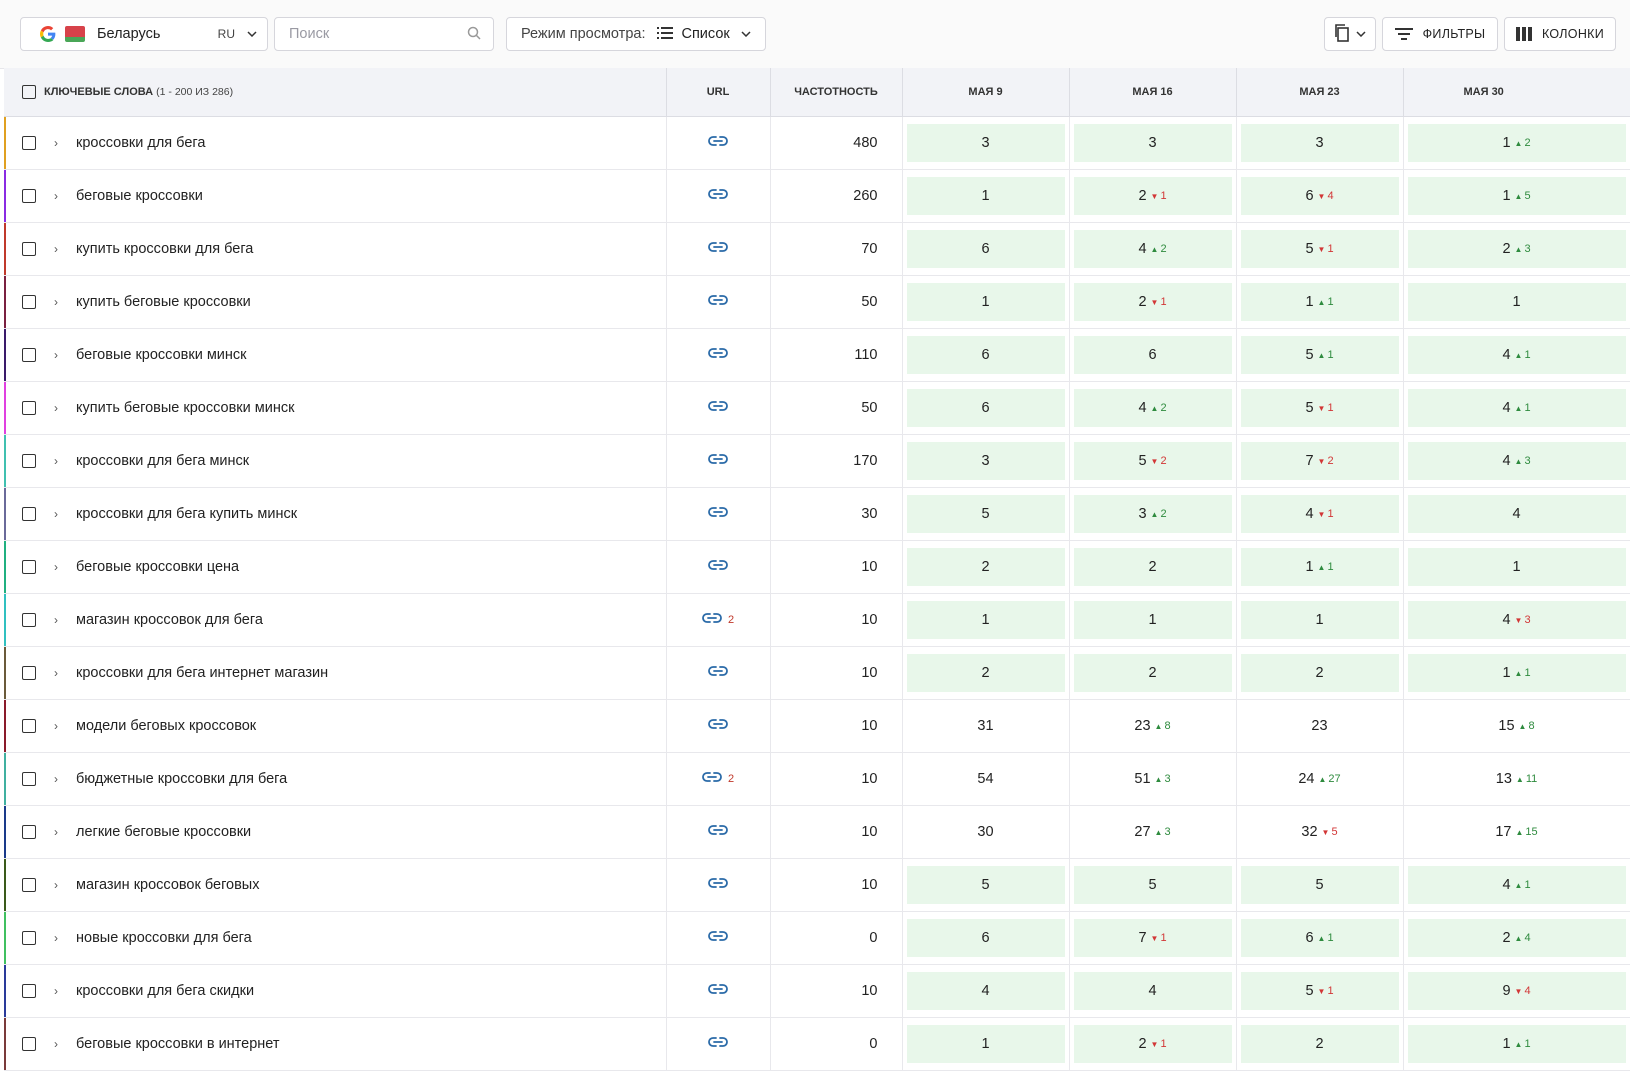 This screenshot has width=1630, height=1071. What do you see at coordinates (1319, 355) in the screenshot?
I see `position-value-box: 5 ▲ 1` at bounding box center [1319, 355].